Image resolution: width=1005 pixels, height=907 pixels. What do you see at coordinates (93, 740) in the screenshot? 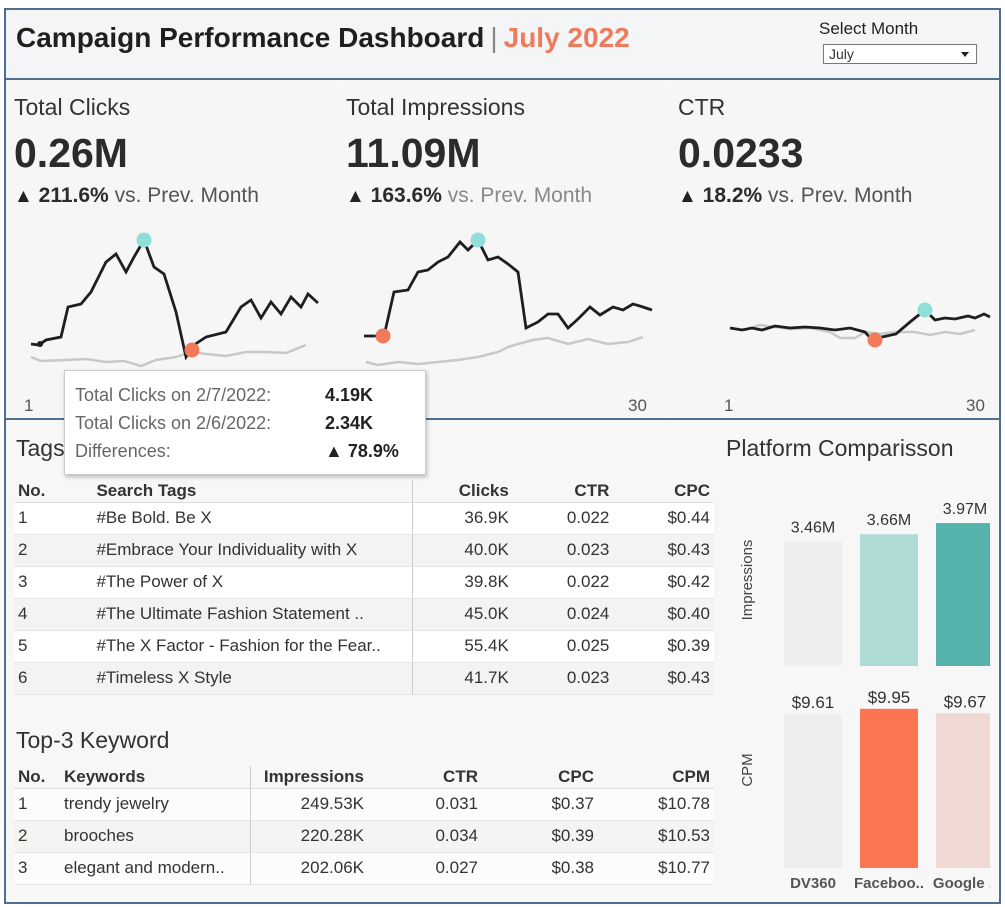
I see `keywords-title: Top-3 Keyword` at bounding box center [93, 740].